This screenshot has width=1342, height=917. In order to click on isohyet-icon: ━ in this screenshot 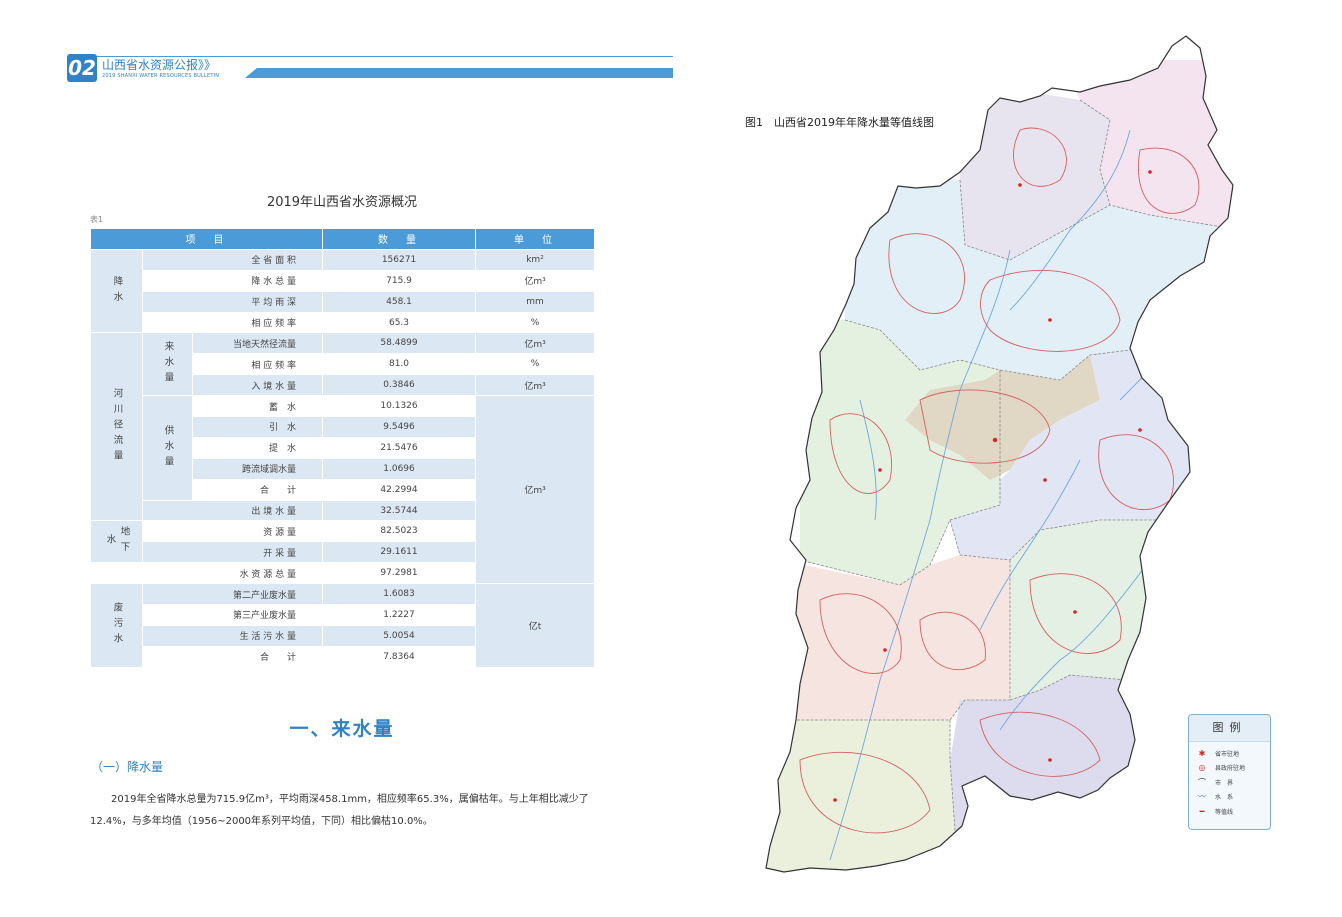, I will do `click(1202, 811)`.